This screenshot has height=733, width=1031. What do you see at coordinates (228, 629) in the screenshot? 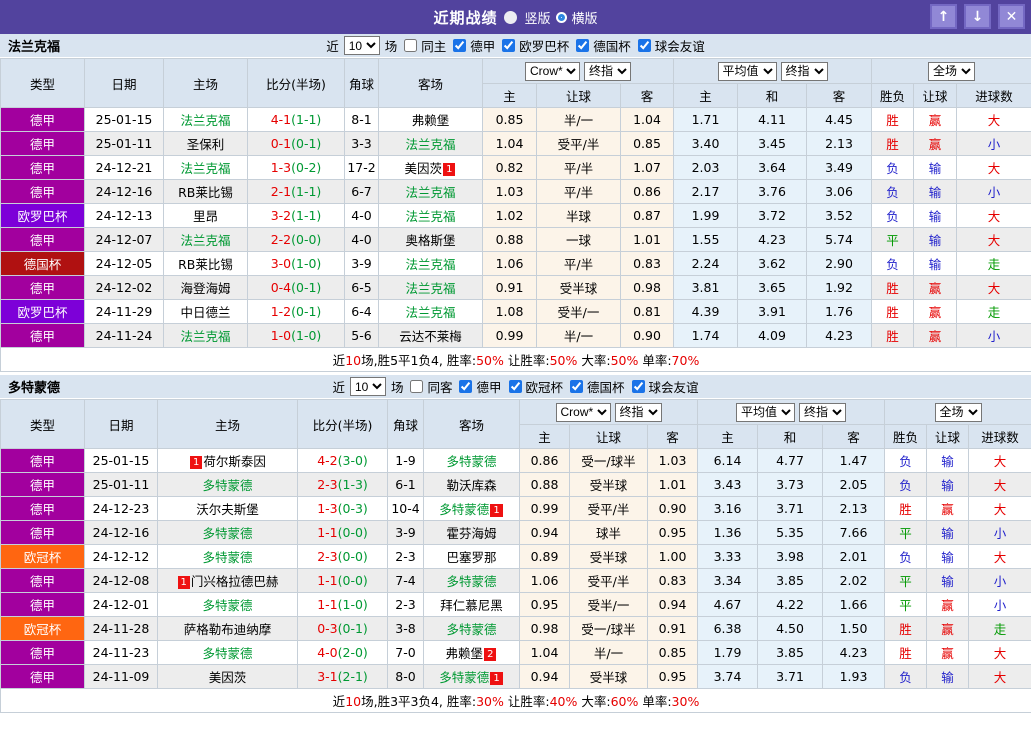
I see `team-link: 萨格勒布迪纳摩` at bounding box center [228, 629].